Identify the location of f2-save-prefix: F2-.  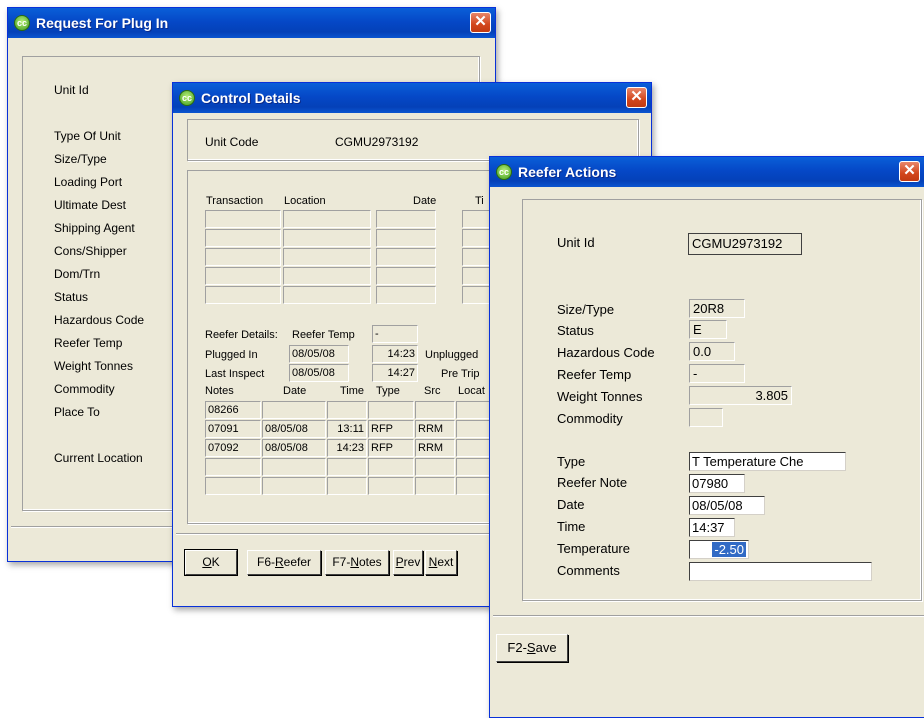
(517, 647).